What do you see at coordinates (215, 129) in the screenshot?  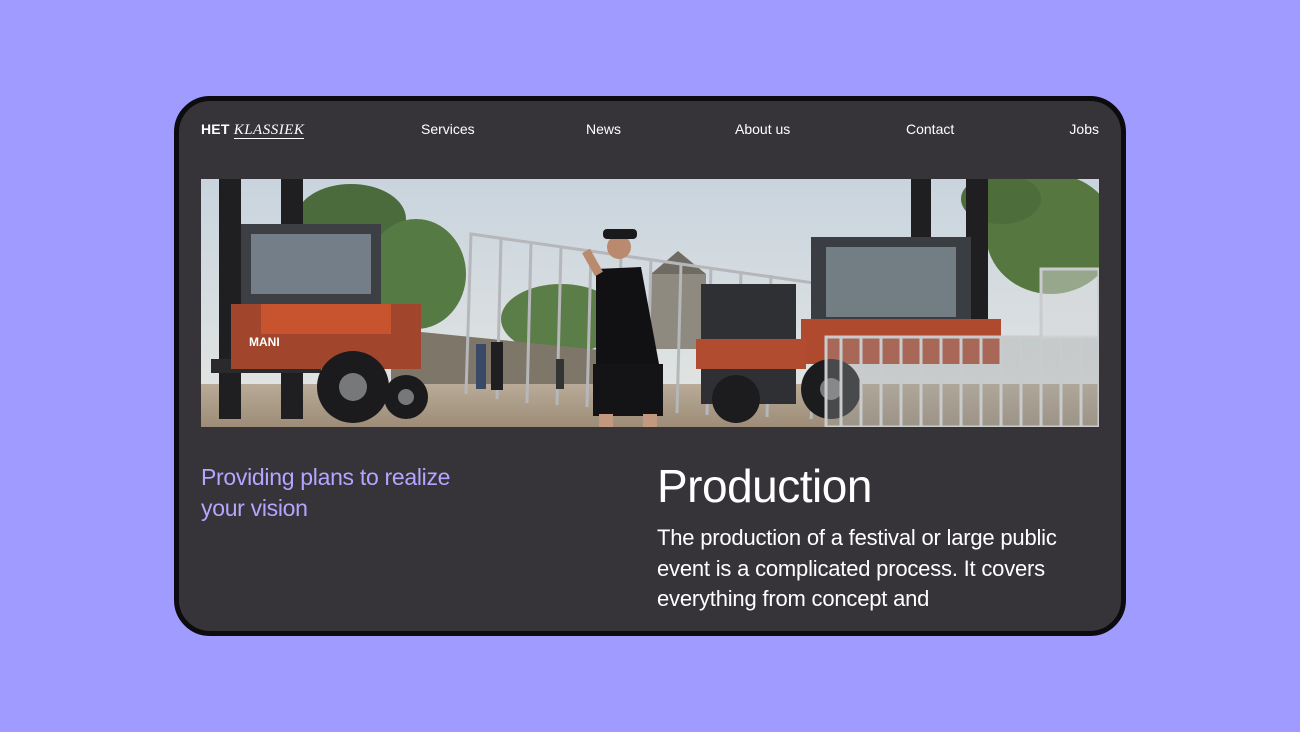 I see `logo-het: HET` at bounding box center [215, 129].